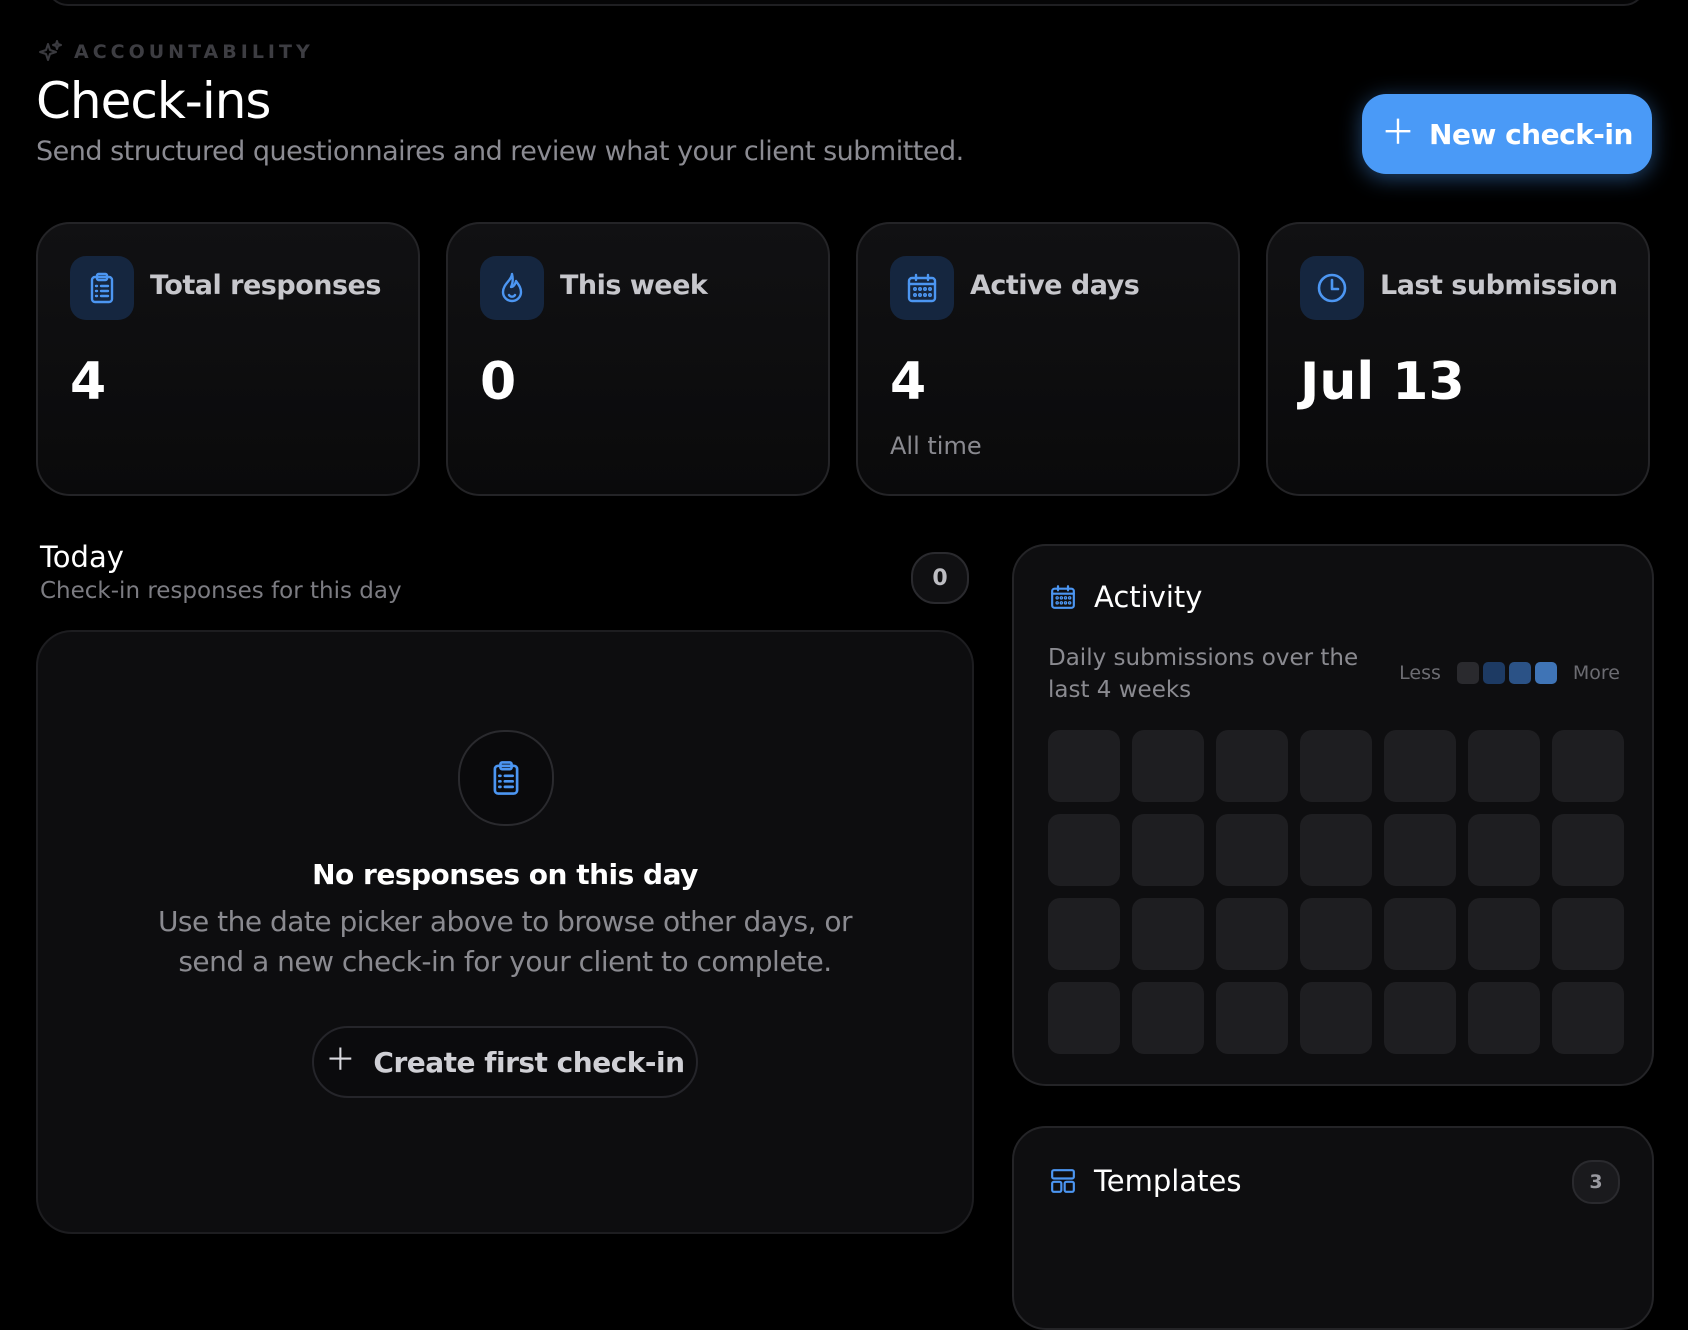 This screenshot has width=1688, height=1330. What do you see at coordinates (82, 557) in the screenshot?
I see `today-title: Today` at bounding box center [82, 557].